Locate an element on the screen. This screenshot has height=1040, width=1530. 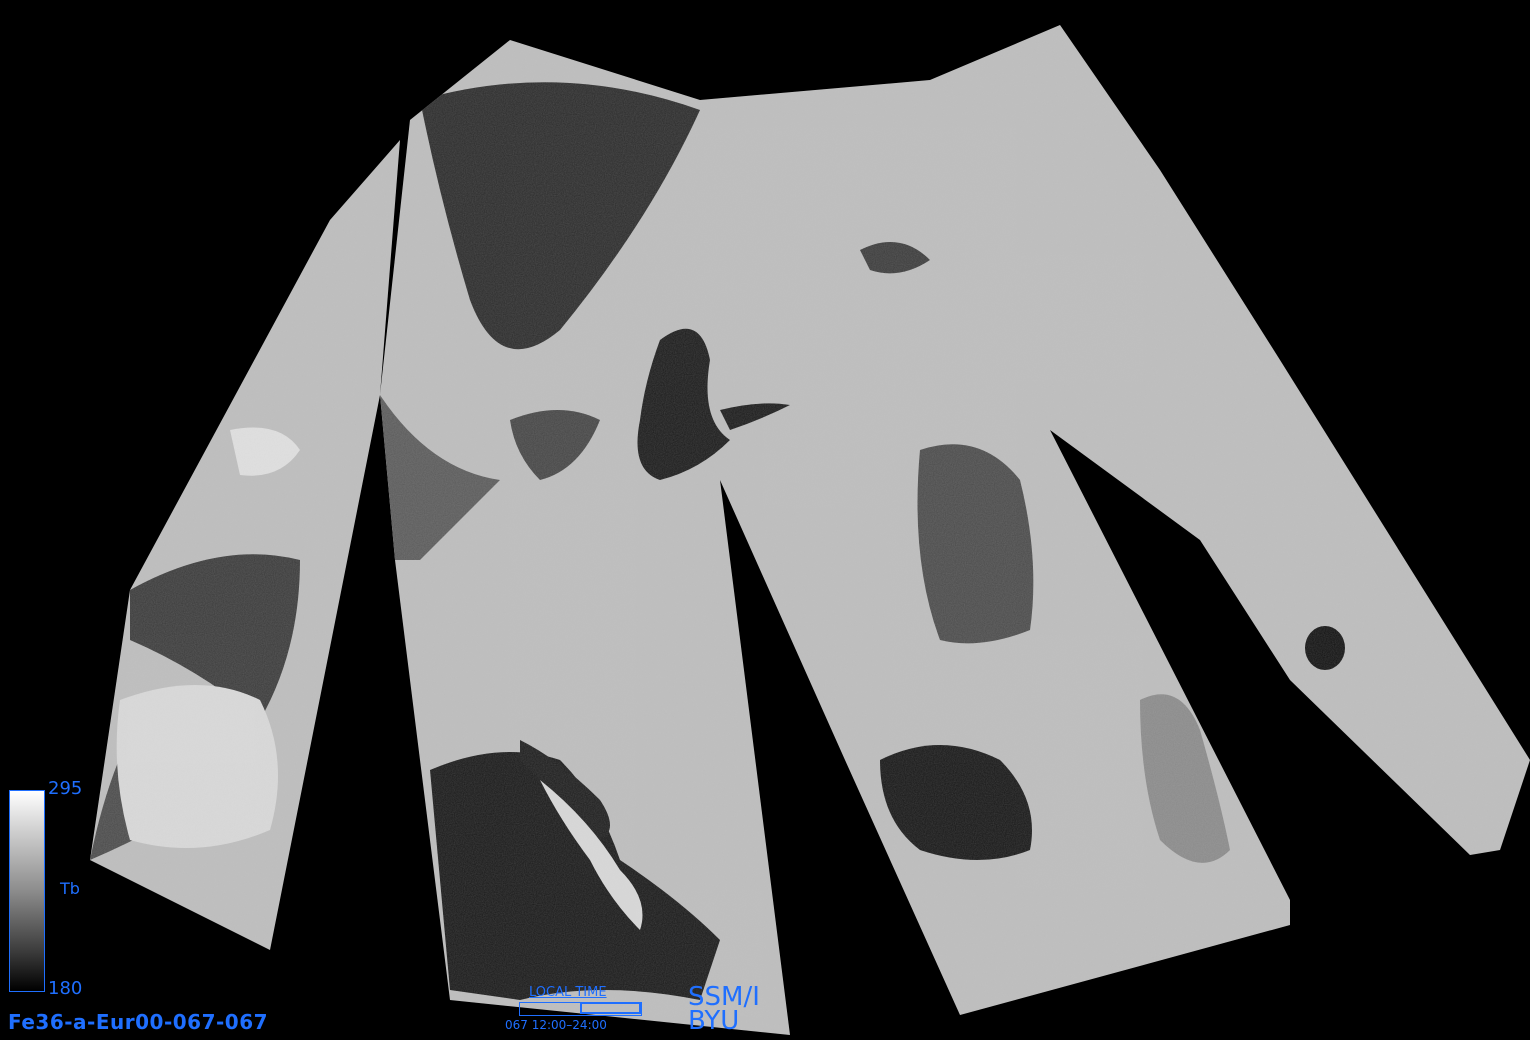
colorbar-gradient is located at coordinates (27, 891).